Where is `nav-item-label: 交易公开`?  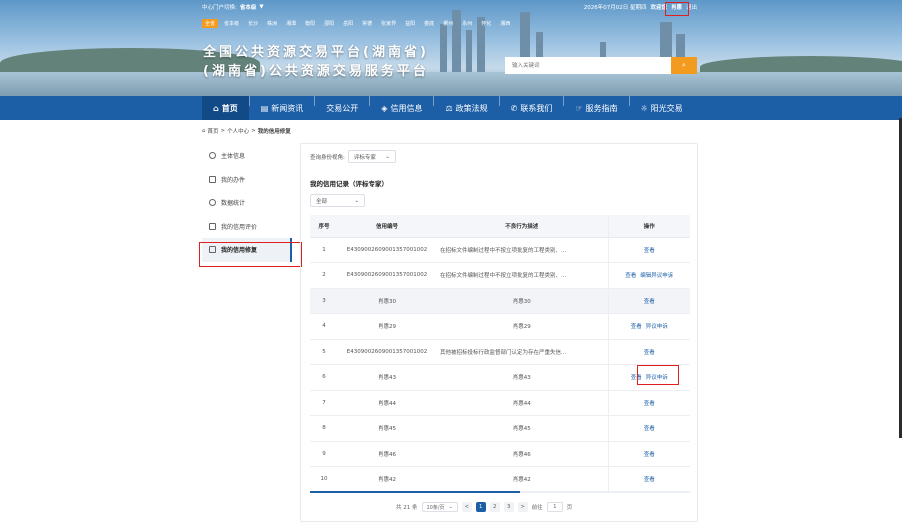
nav-item-label: 交易公开 is located at coordinates (342, 108).